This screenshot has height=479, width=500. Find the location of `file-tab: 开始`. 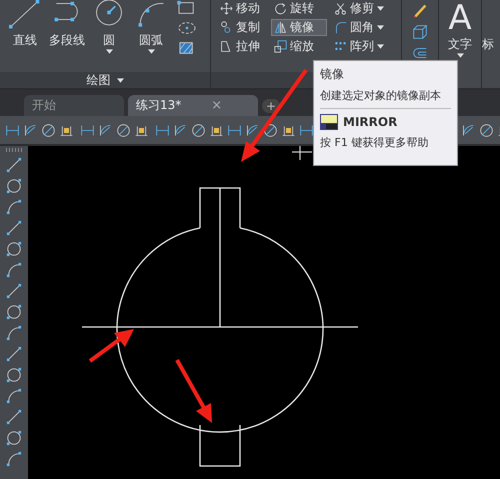

file-tab: 开始 is located at coordinates (74, 105).